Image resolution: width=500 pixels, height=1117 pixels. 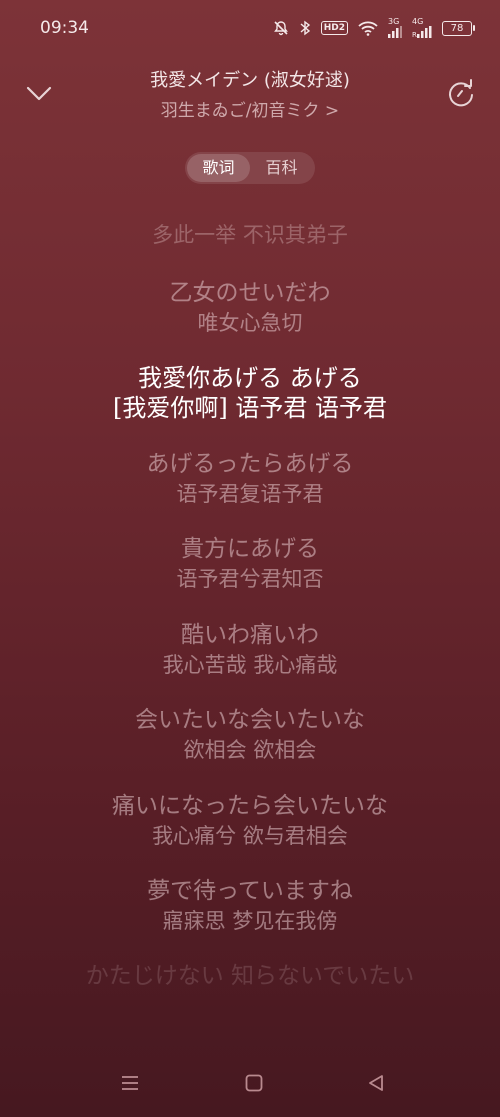 I want to click on lyric-line: 貴方にあげる 语予君兮君知否, so click(x=250, y=564).